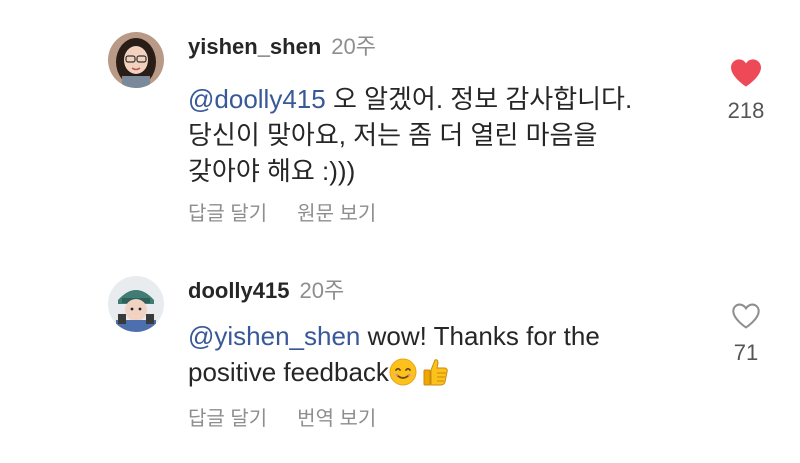  Describe the element at coordinates (288, 372) in the screenshot. I see `comment-text-line2: positive feedback` at that location.